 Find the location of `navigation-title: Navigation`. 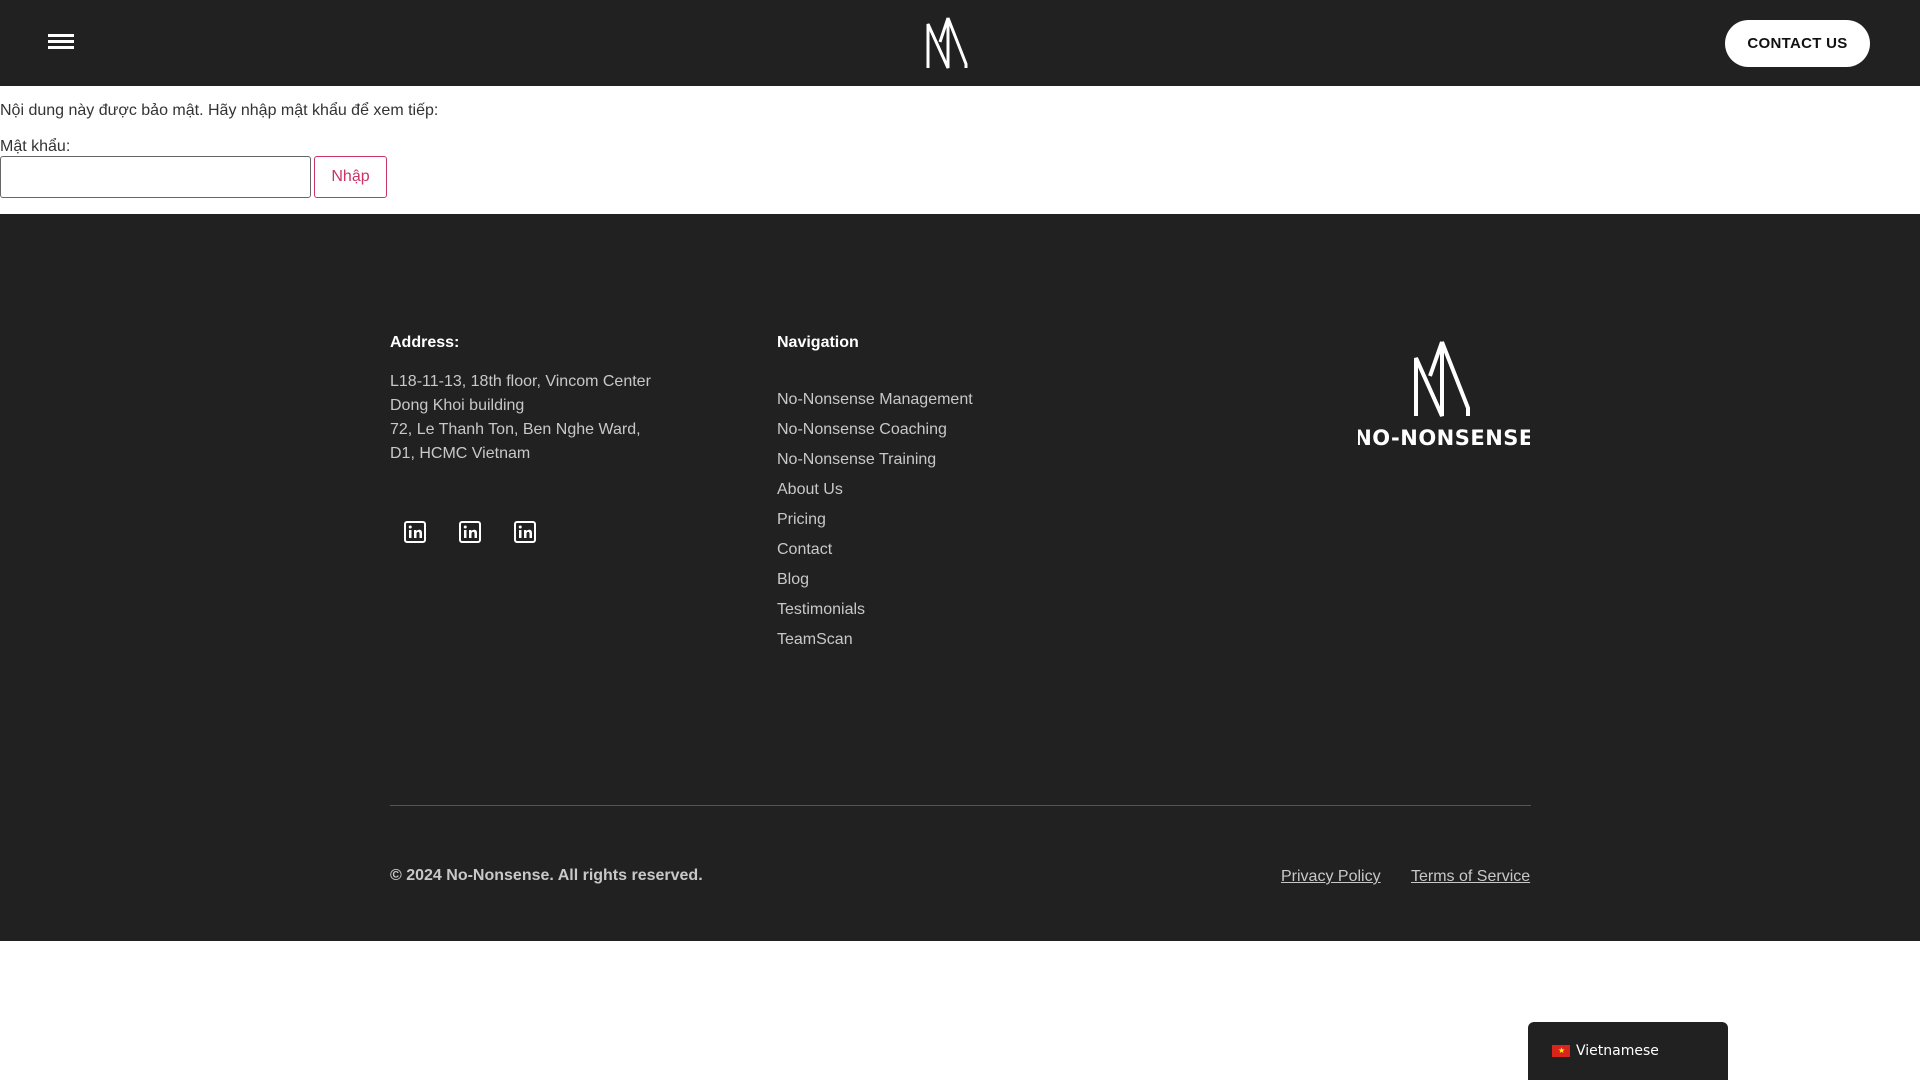

navigation-title: Navigation is located at coordinates (818, 342).